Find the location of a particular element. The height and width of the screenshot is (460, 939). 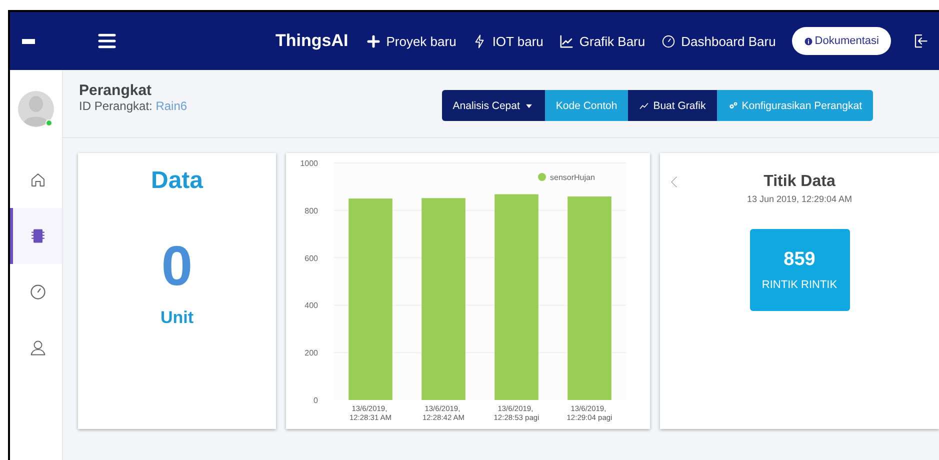

nav-link: Dashboard Baru is located at coordinates (718, 41).